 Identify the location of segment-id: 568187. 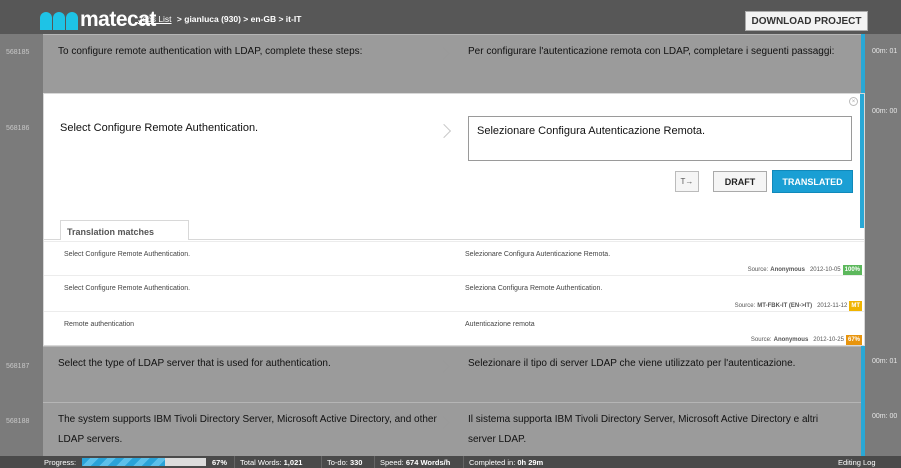
(18, 366).